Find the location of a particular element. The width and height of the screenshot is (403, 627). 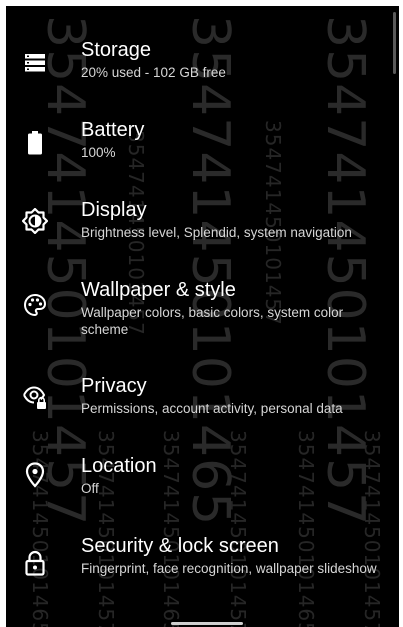

home-indicator is located at coordinates (207, 623).